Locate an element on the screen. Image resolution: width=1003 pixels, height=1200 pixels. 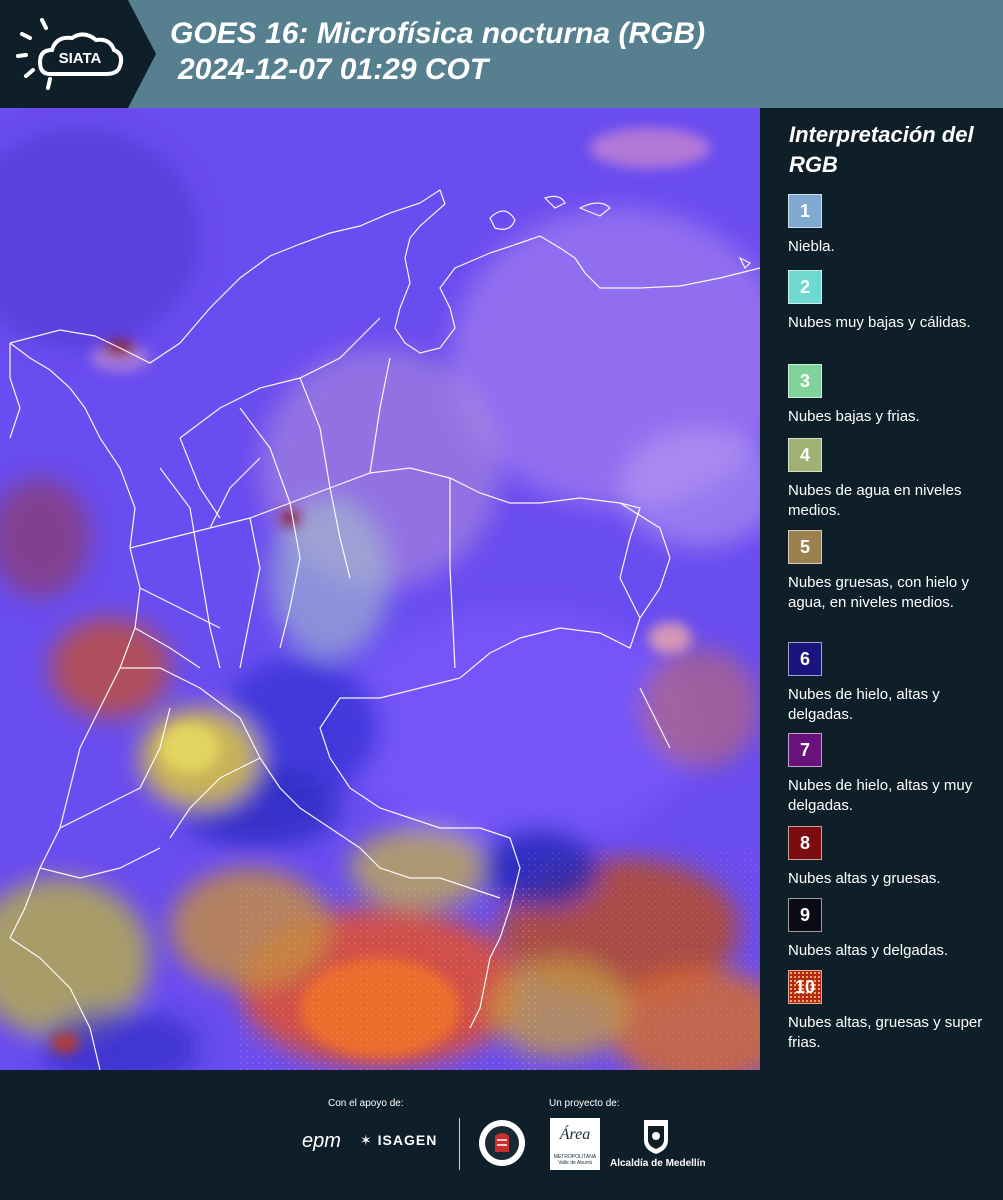
legend-swatch-5: 5 is located at coordinates (805, 547).